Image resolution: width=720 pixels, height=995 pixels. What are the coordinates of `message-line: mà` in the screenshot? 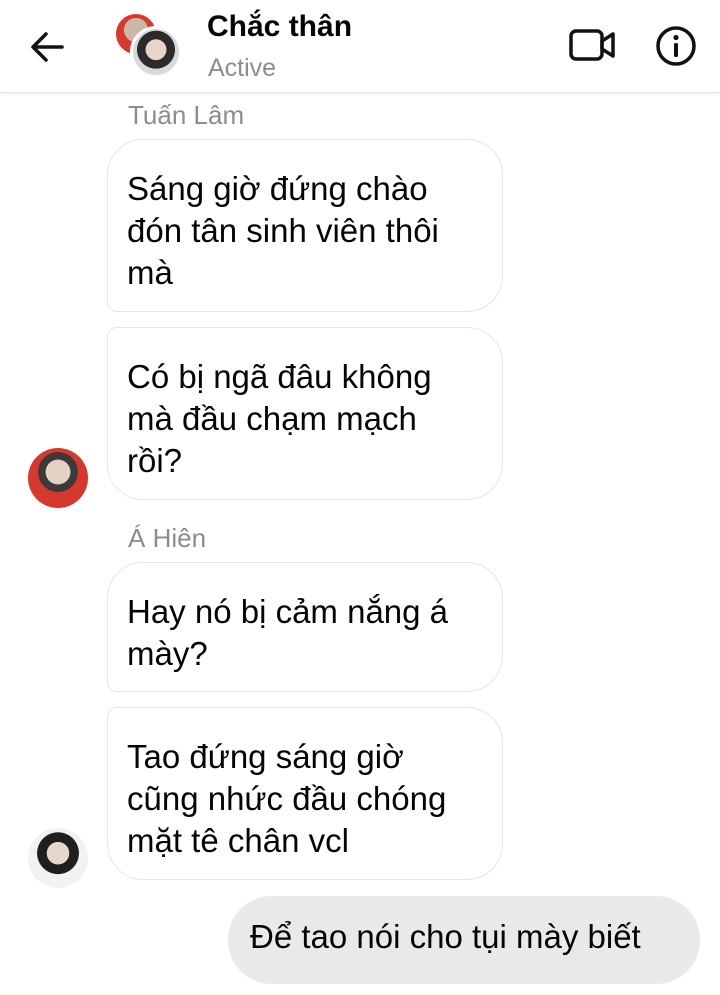 It's located at (150, 272).